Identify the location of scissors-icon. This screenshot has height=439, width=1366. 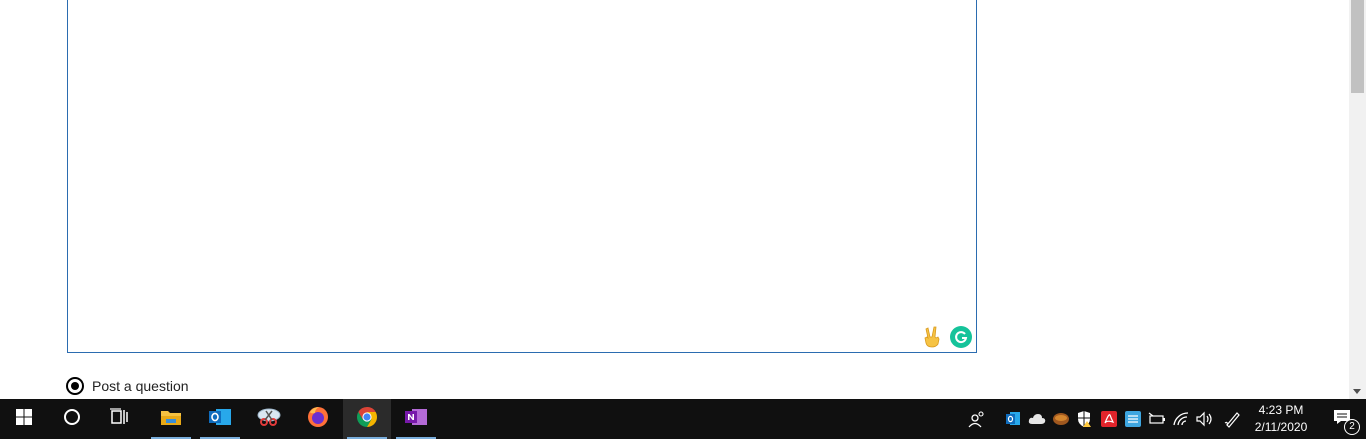
(269, 419).